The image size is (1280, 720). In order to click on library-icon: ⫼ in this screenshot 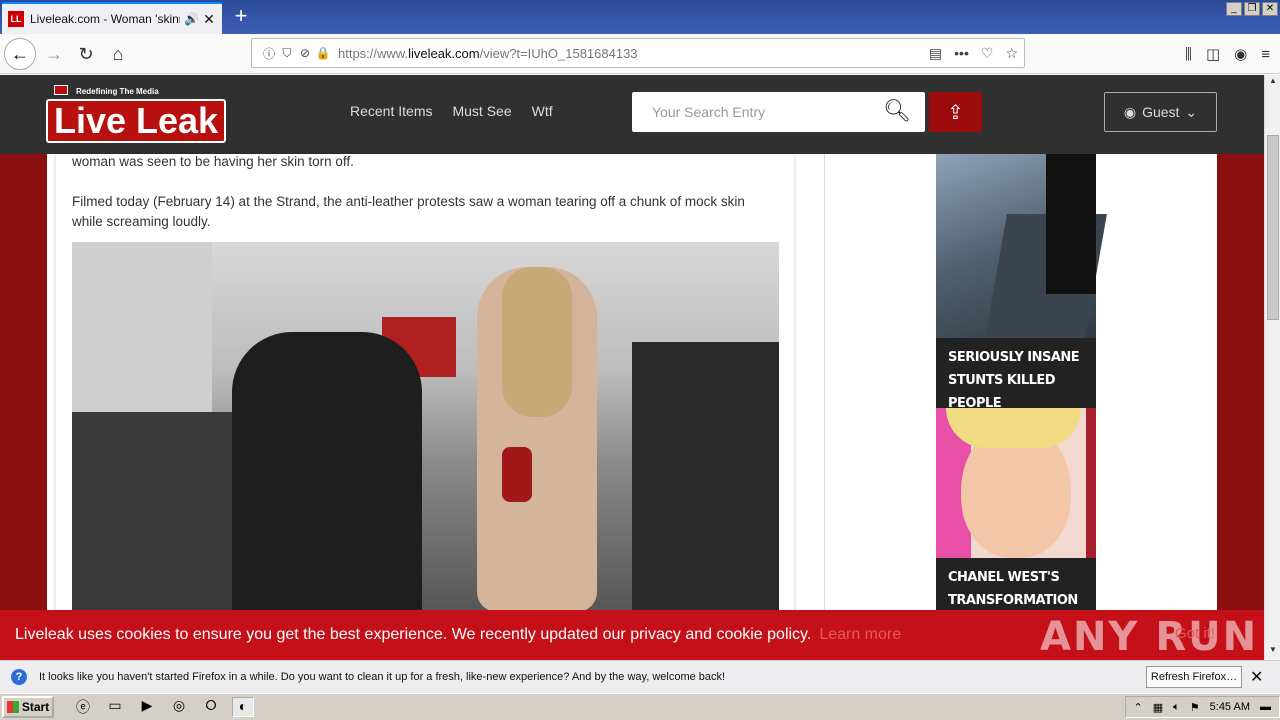, I will do `click(1188, 54)`.